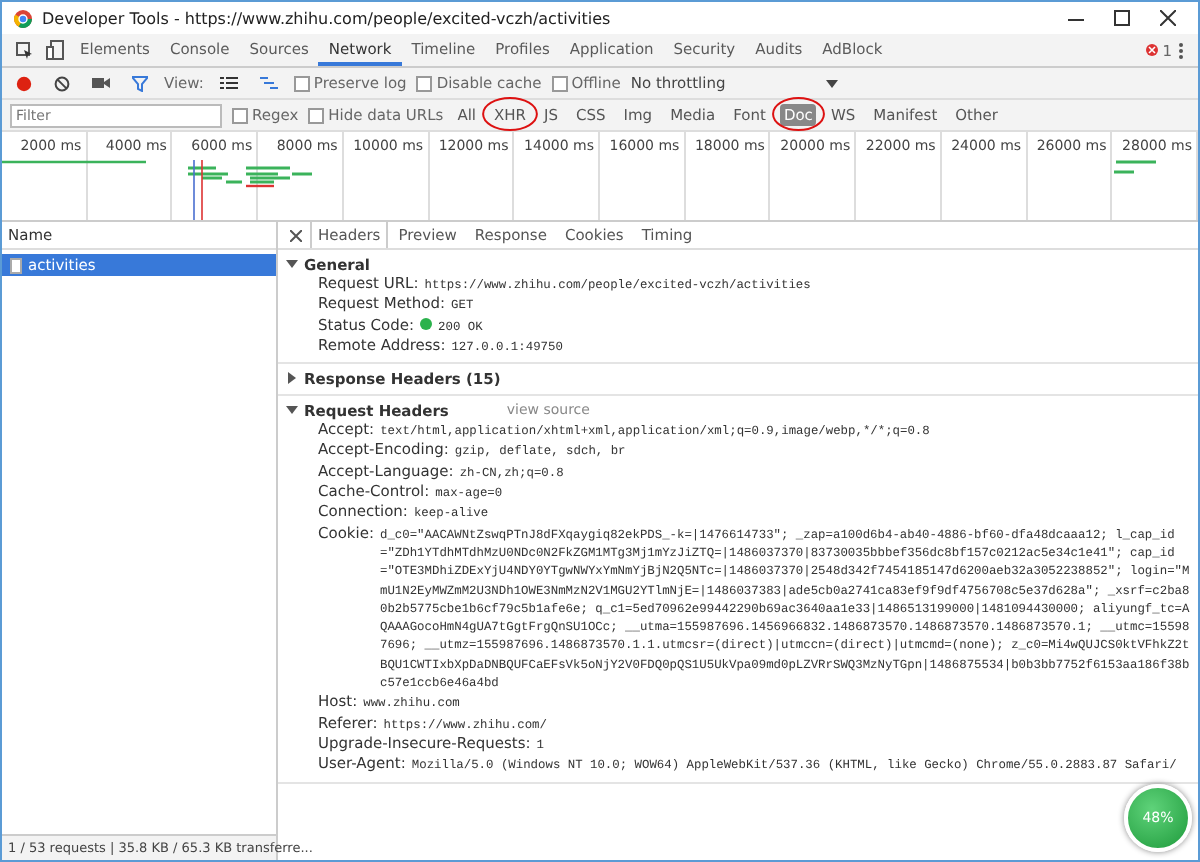 The width and height of the screenshot is (1200, 862). What do you see at coordinates (1151, 50) in the screenshot?
I see `error-icon` at bounding box center [1151, 50].